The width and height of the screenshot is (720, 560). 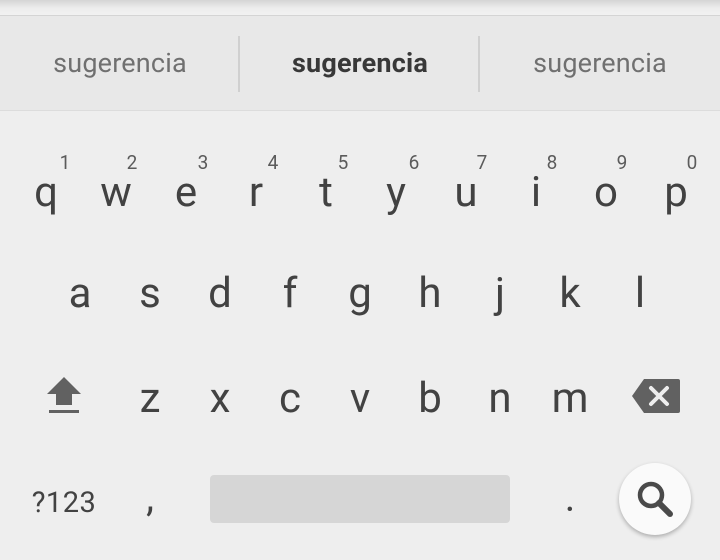 I want to click on key-h: h, so click(x=430, y=294).